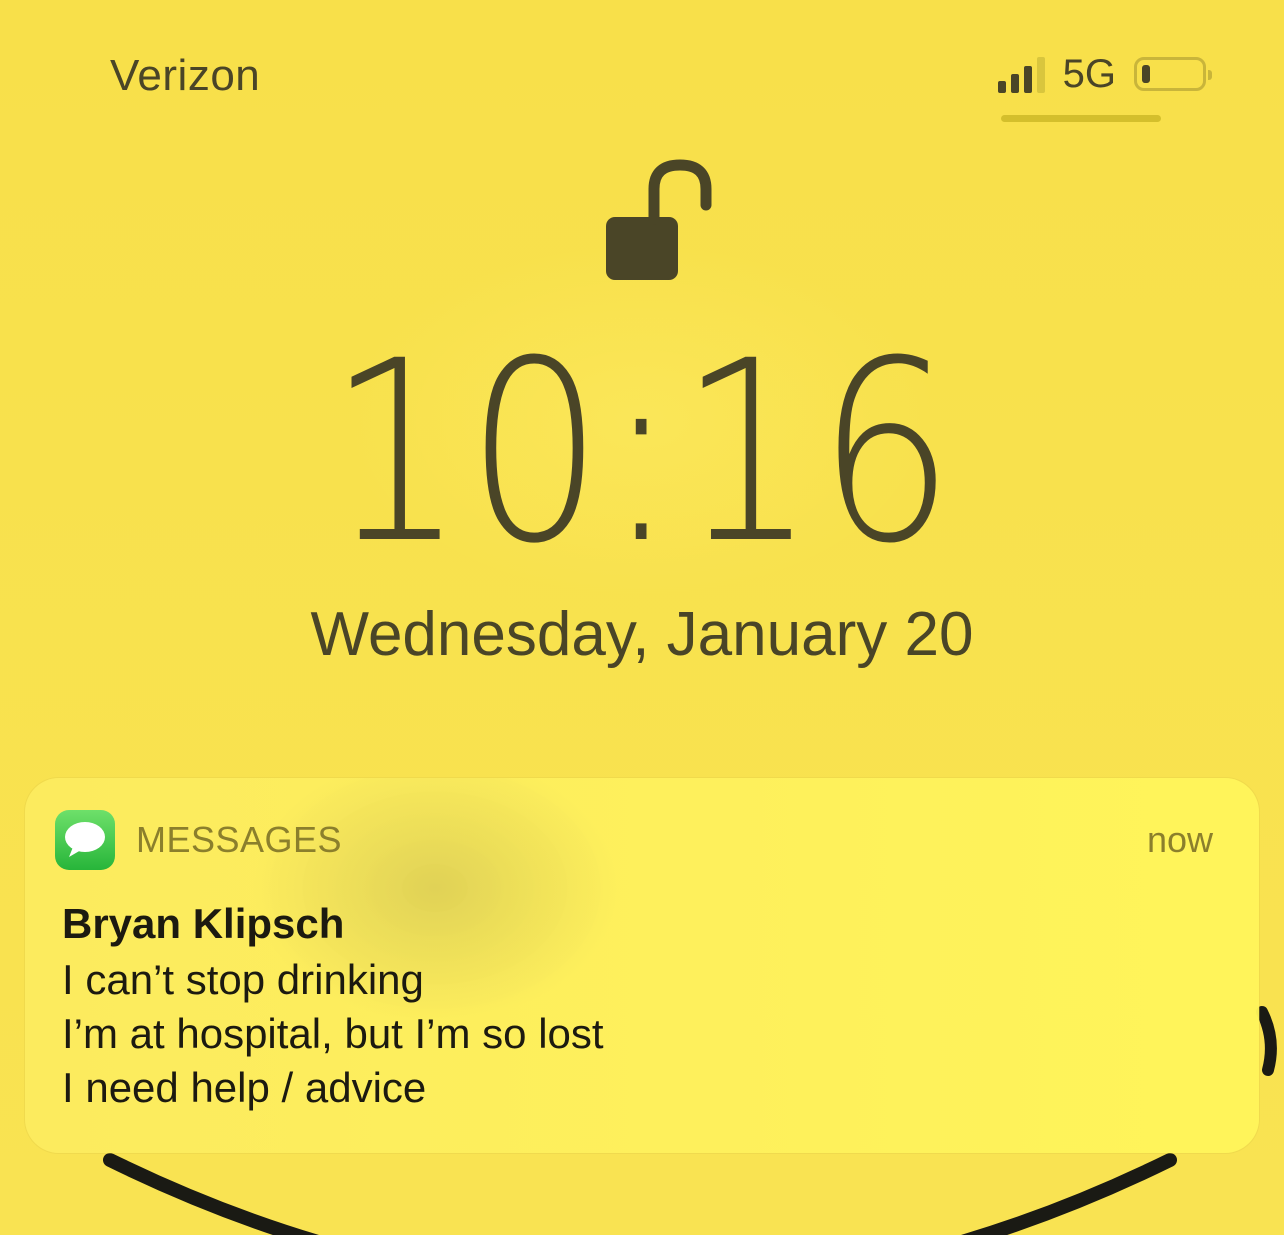 The width and height of the screenshot is (1284, 1235). I want to click on message-line: I’m at hospital, but I’m so lost, so click(333, 1033).